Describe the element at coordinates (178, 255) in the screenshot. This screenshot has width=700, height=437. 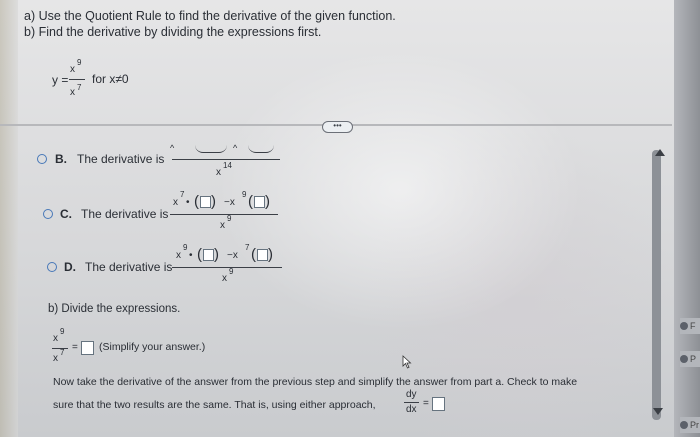
I see `option-d-left-base: x` at that location.